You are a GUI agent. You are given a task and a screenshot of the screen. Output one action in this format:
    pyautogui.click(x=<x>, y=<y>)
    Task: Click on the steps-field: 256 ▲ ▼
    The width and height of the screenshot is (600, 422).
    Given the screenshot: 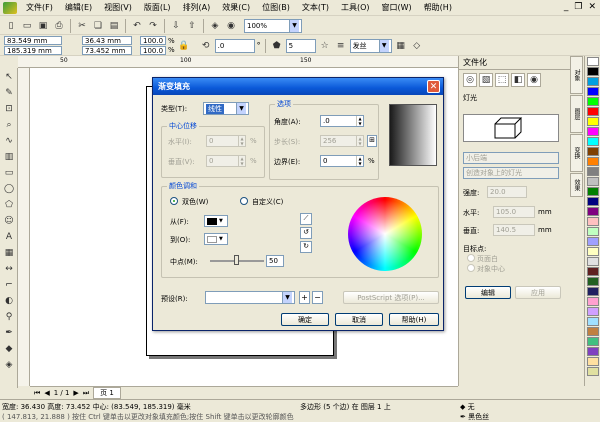 What is the action you would take?
    pyautogui.click(x=342, y=141)
    